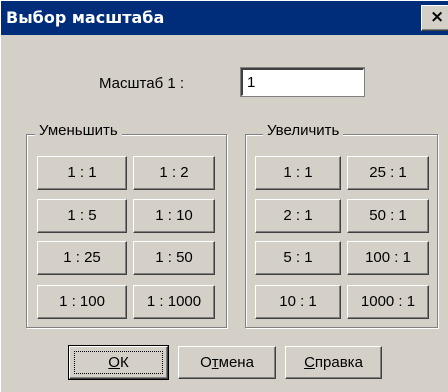 Image resolution: width=448 pixels, height=392 pixels. I want to click on ok-button-label: ОК, so click(118, 362).